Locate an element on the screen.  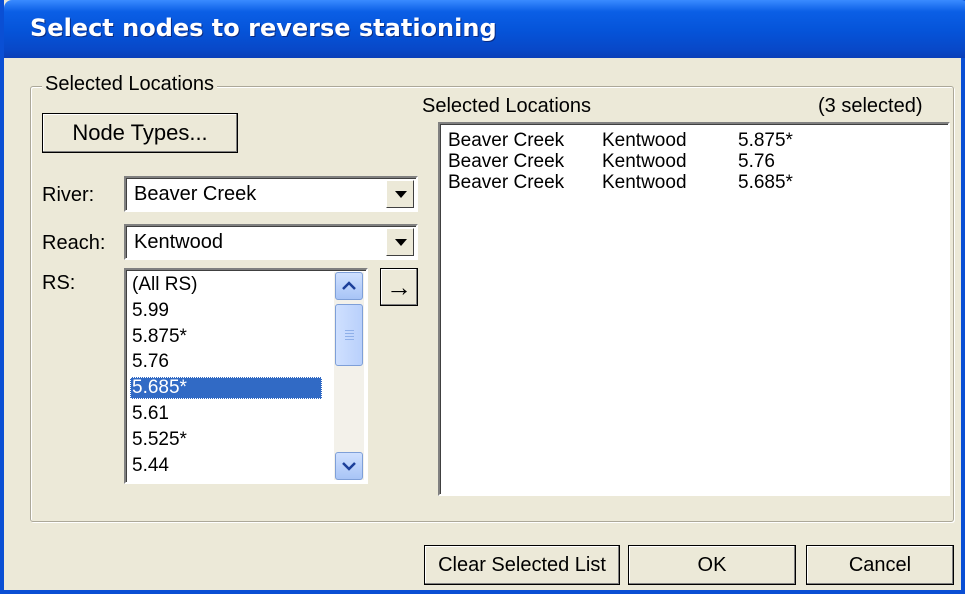
cancel-button: Cancel is located at coordinates (880, 565).